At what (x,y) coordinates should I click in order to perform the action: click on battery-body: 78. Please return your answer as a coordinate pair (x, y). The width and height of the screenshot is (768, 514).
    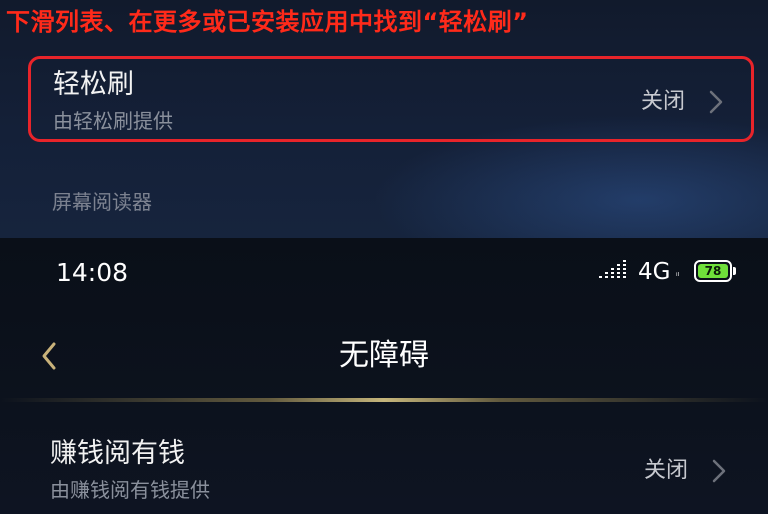
    Looking at the image, I should click on (713, 271).